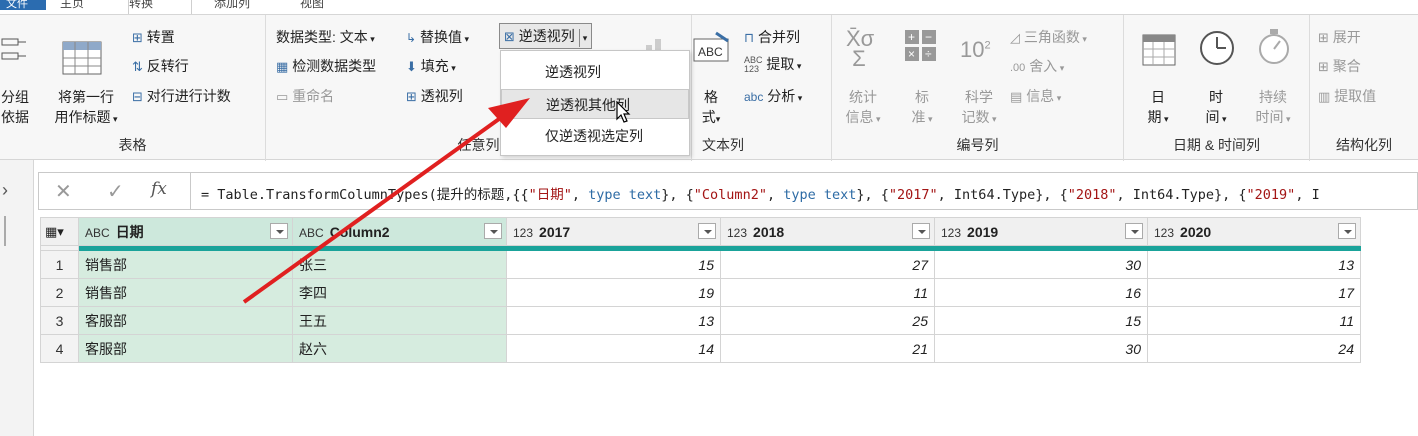 The image size is (1418, 436). What do you see at coordinates (595, 72) in the screenshot?
I see `menu-item-unpivot-columns: 逆透视列` at bounding box center [595, 72].